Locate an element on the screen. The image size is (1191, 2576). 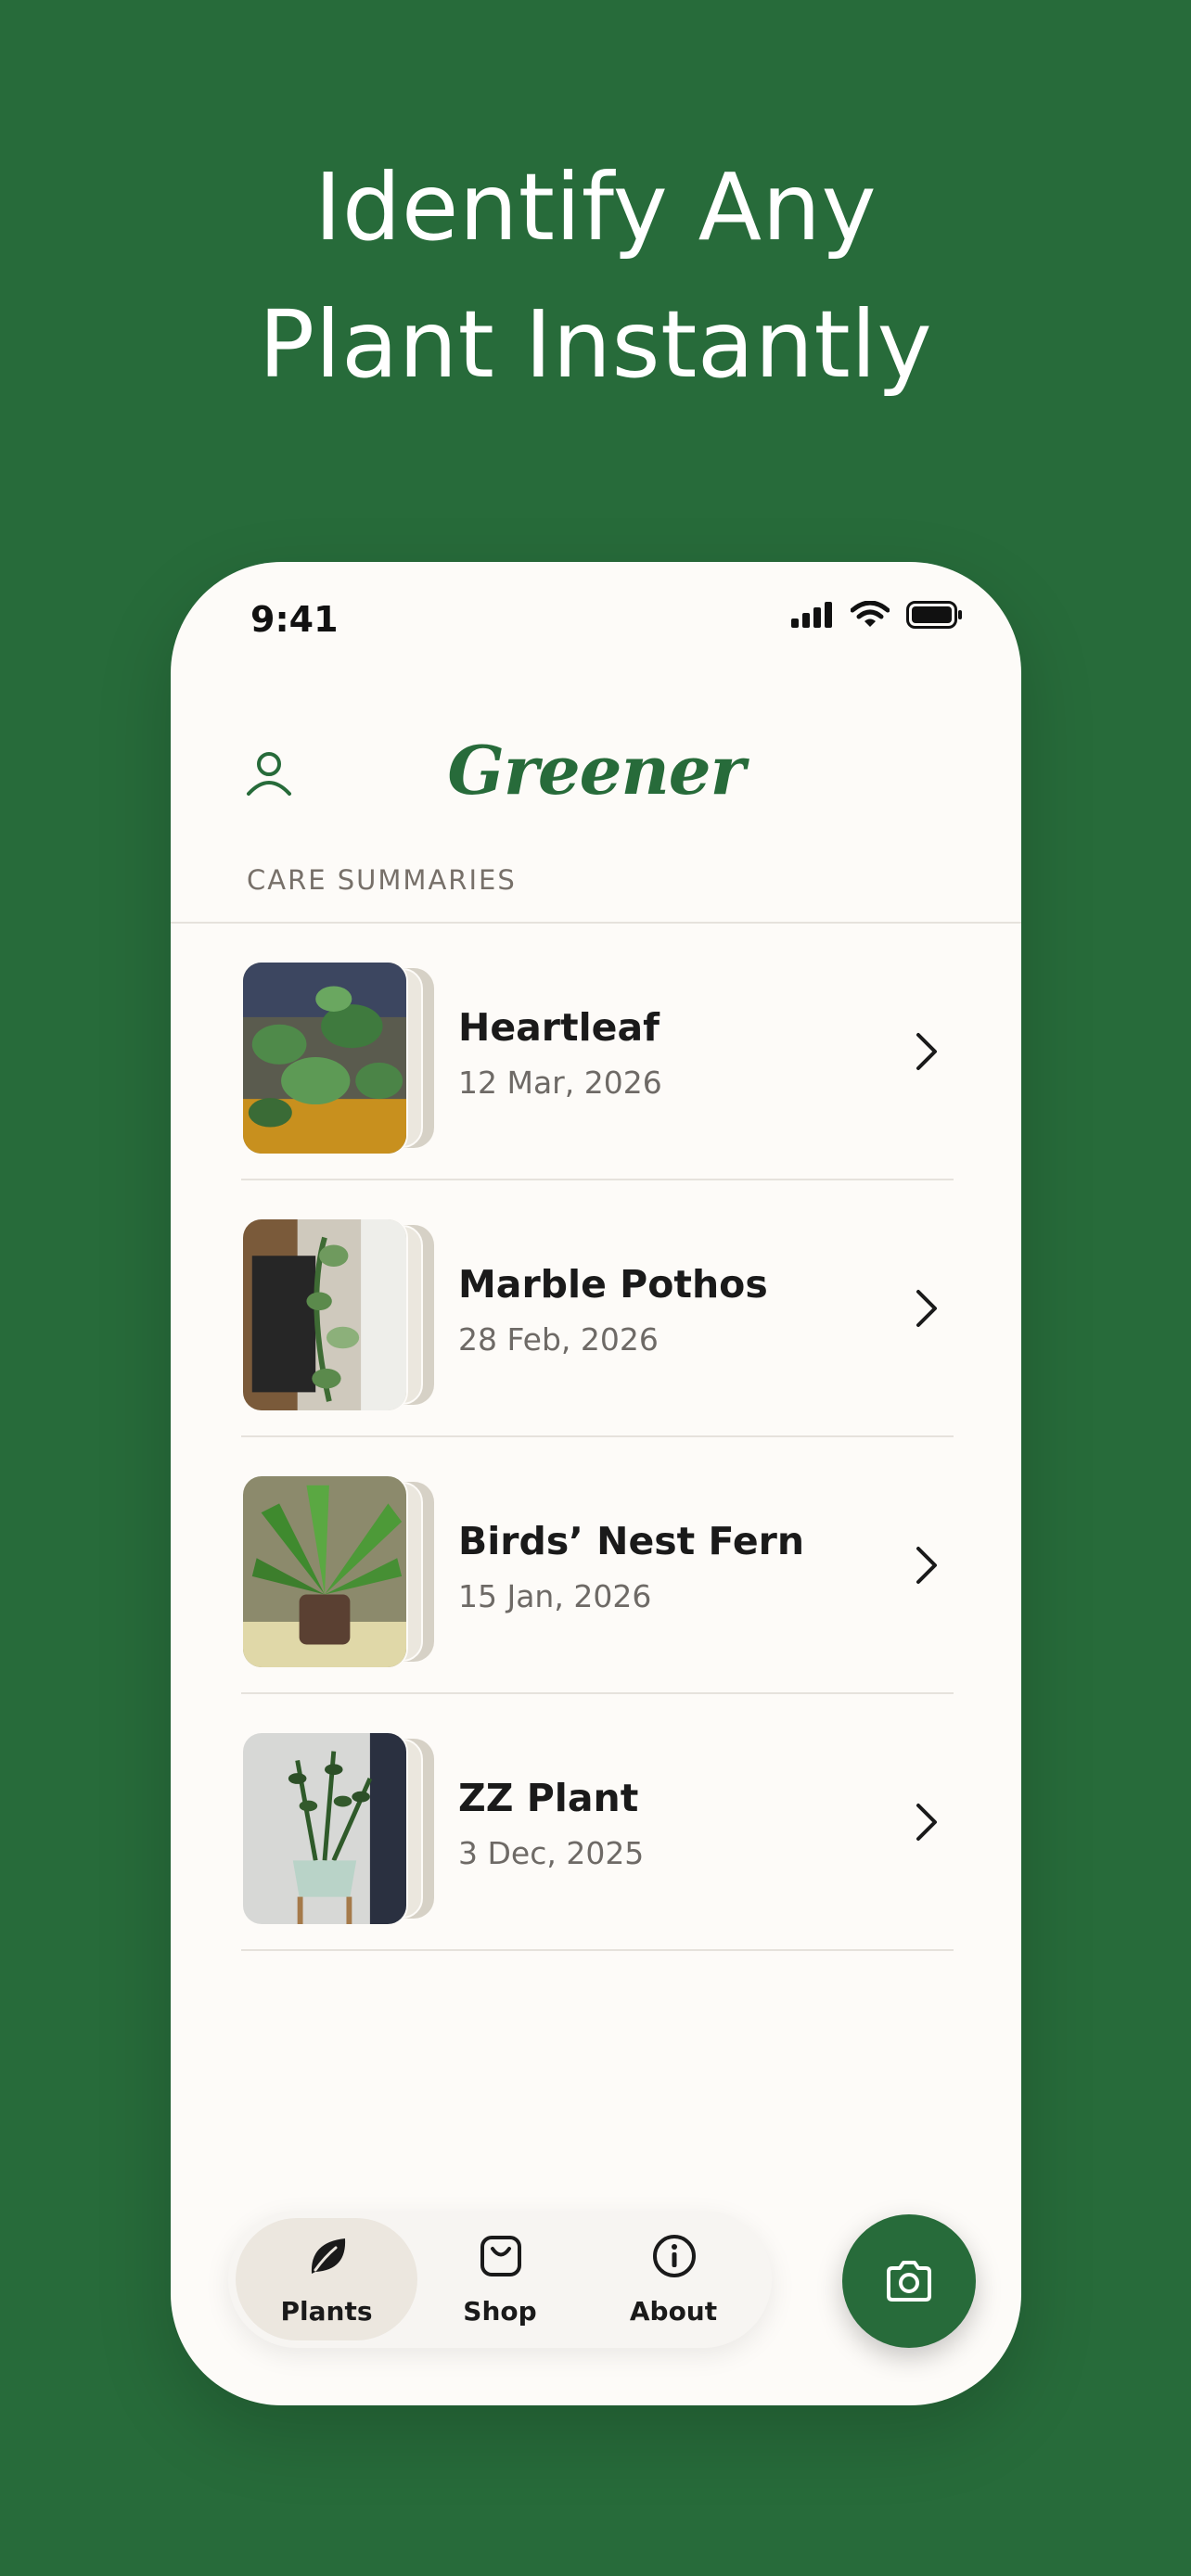
marketing-headline: Identify Any Plant Instantly is located at coordinates (595, 276).